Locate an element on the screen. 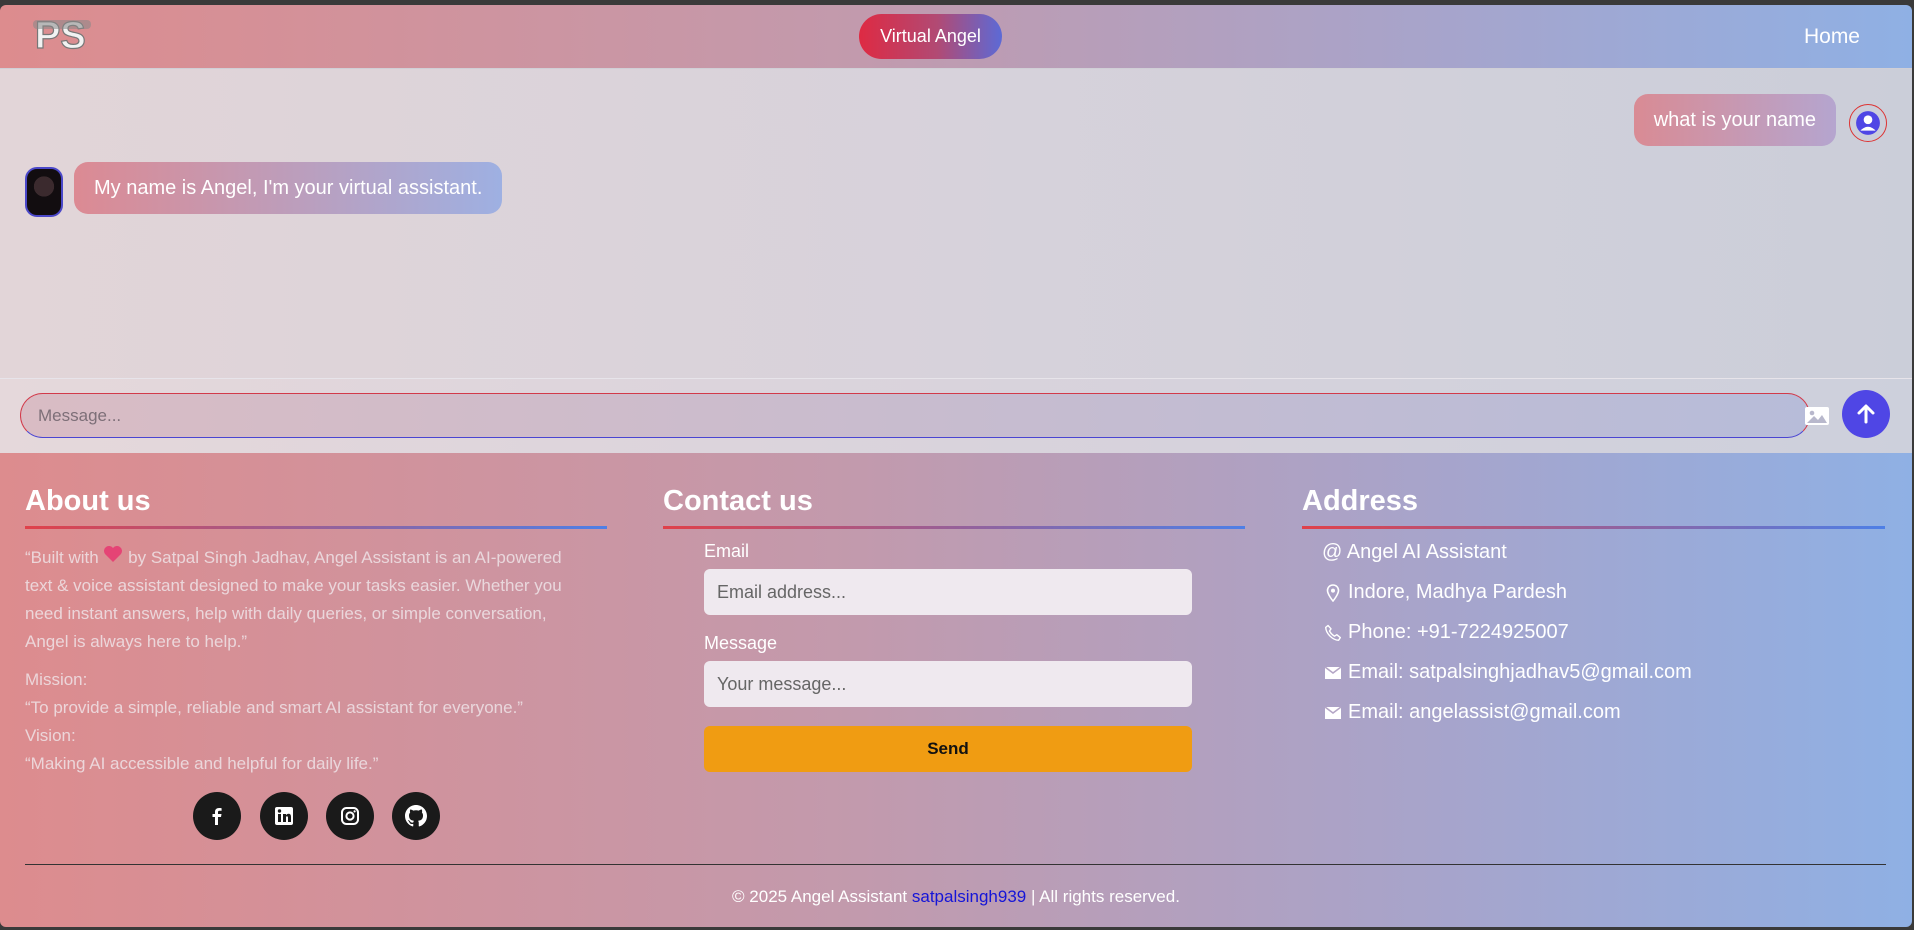  logo-graphic: PS is located at coordinates (62, 36).